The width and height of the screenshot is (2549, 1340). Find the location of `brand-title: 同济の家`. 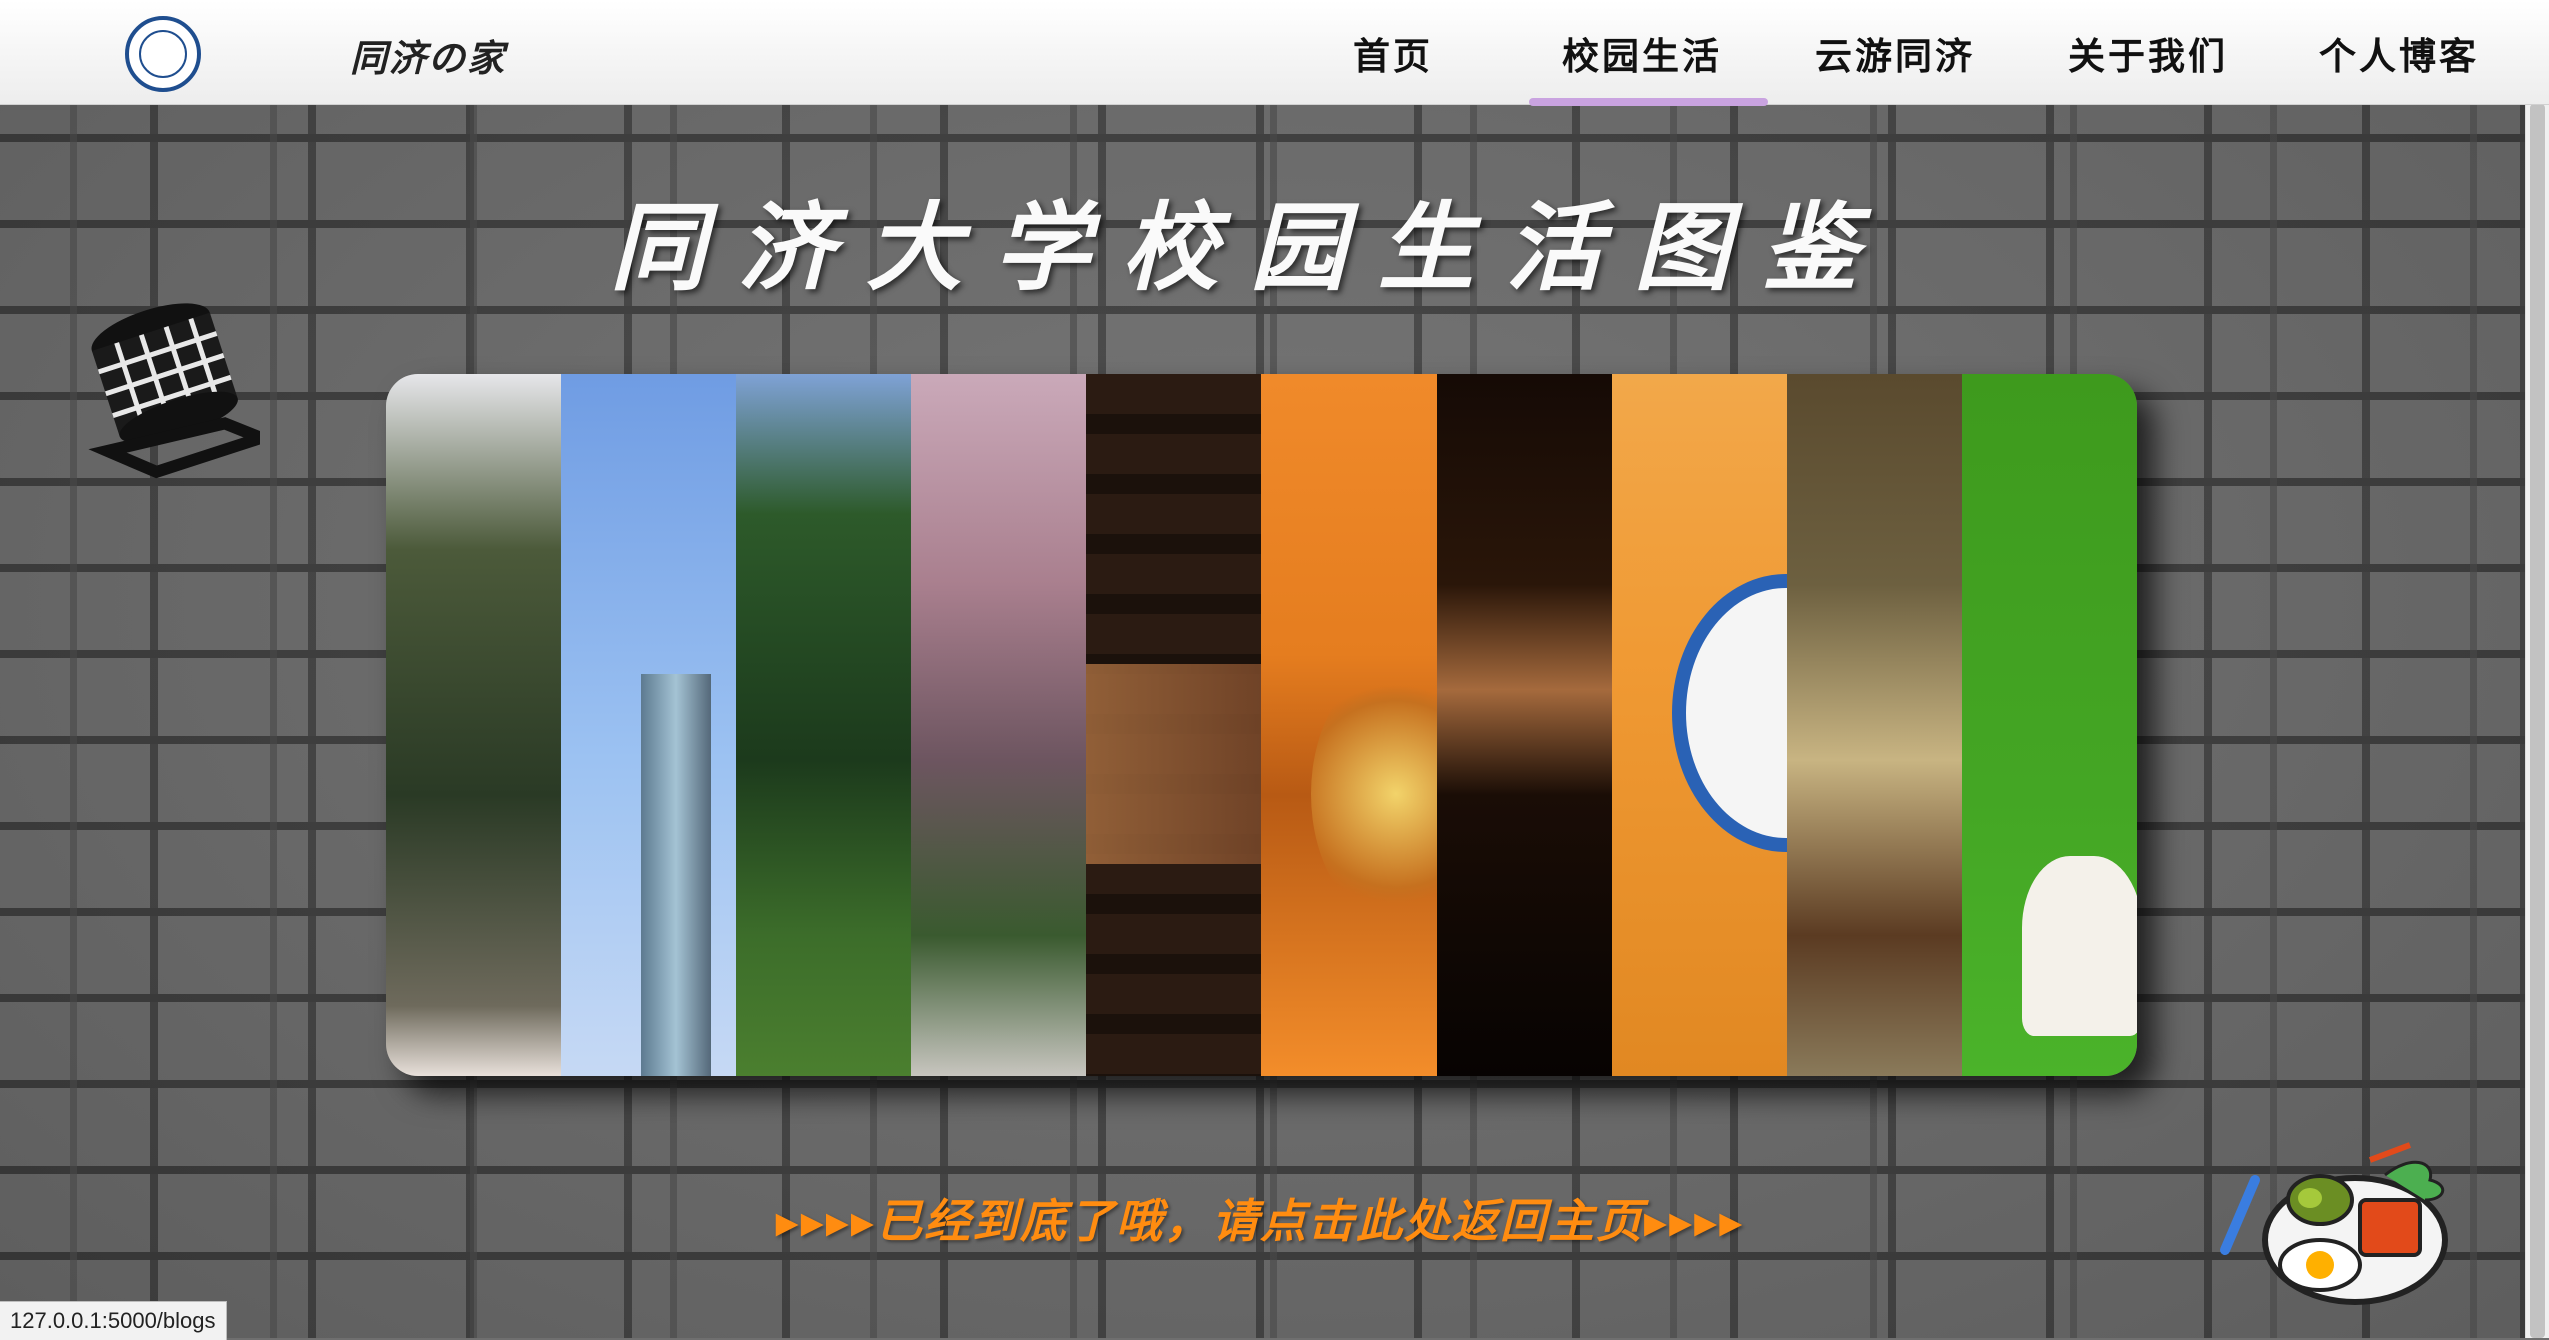

brand-title: 同济の家 is located at coordinates (428, 55).